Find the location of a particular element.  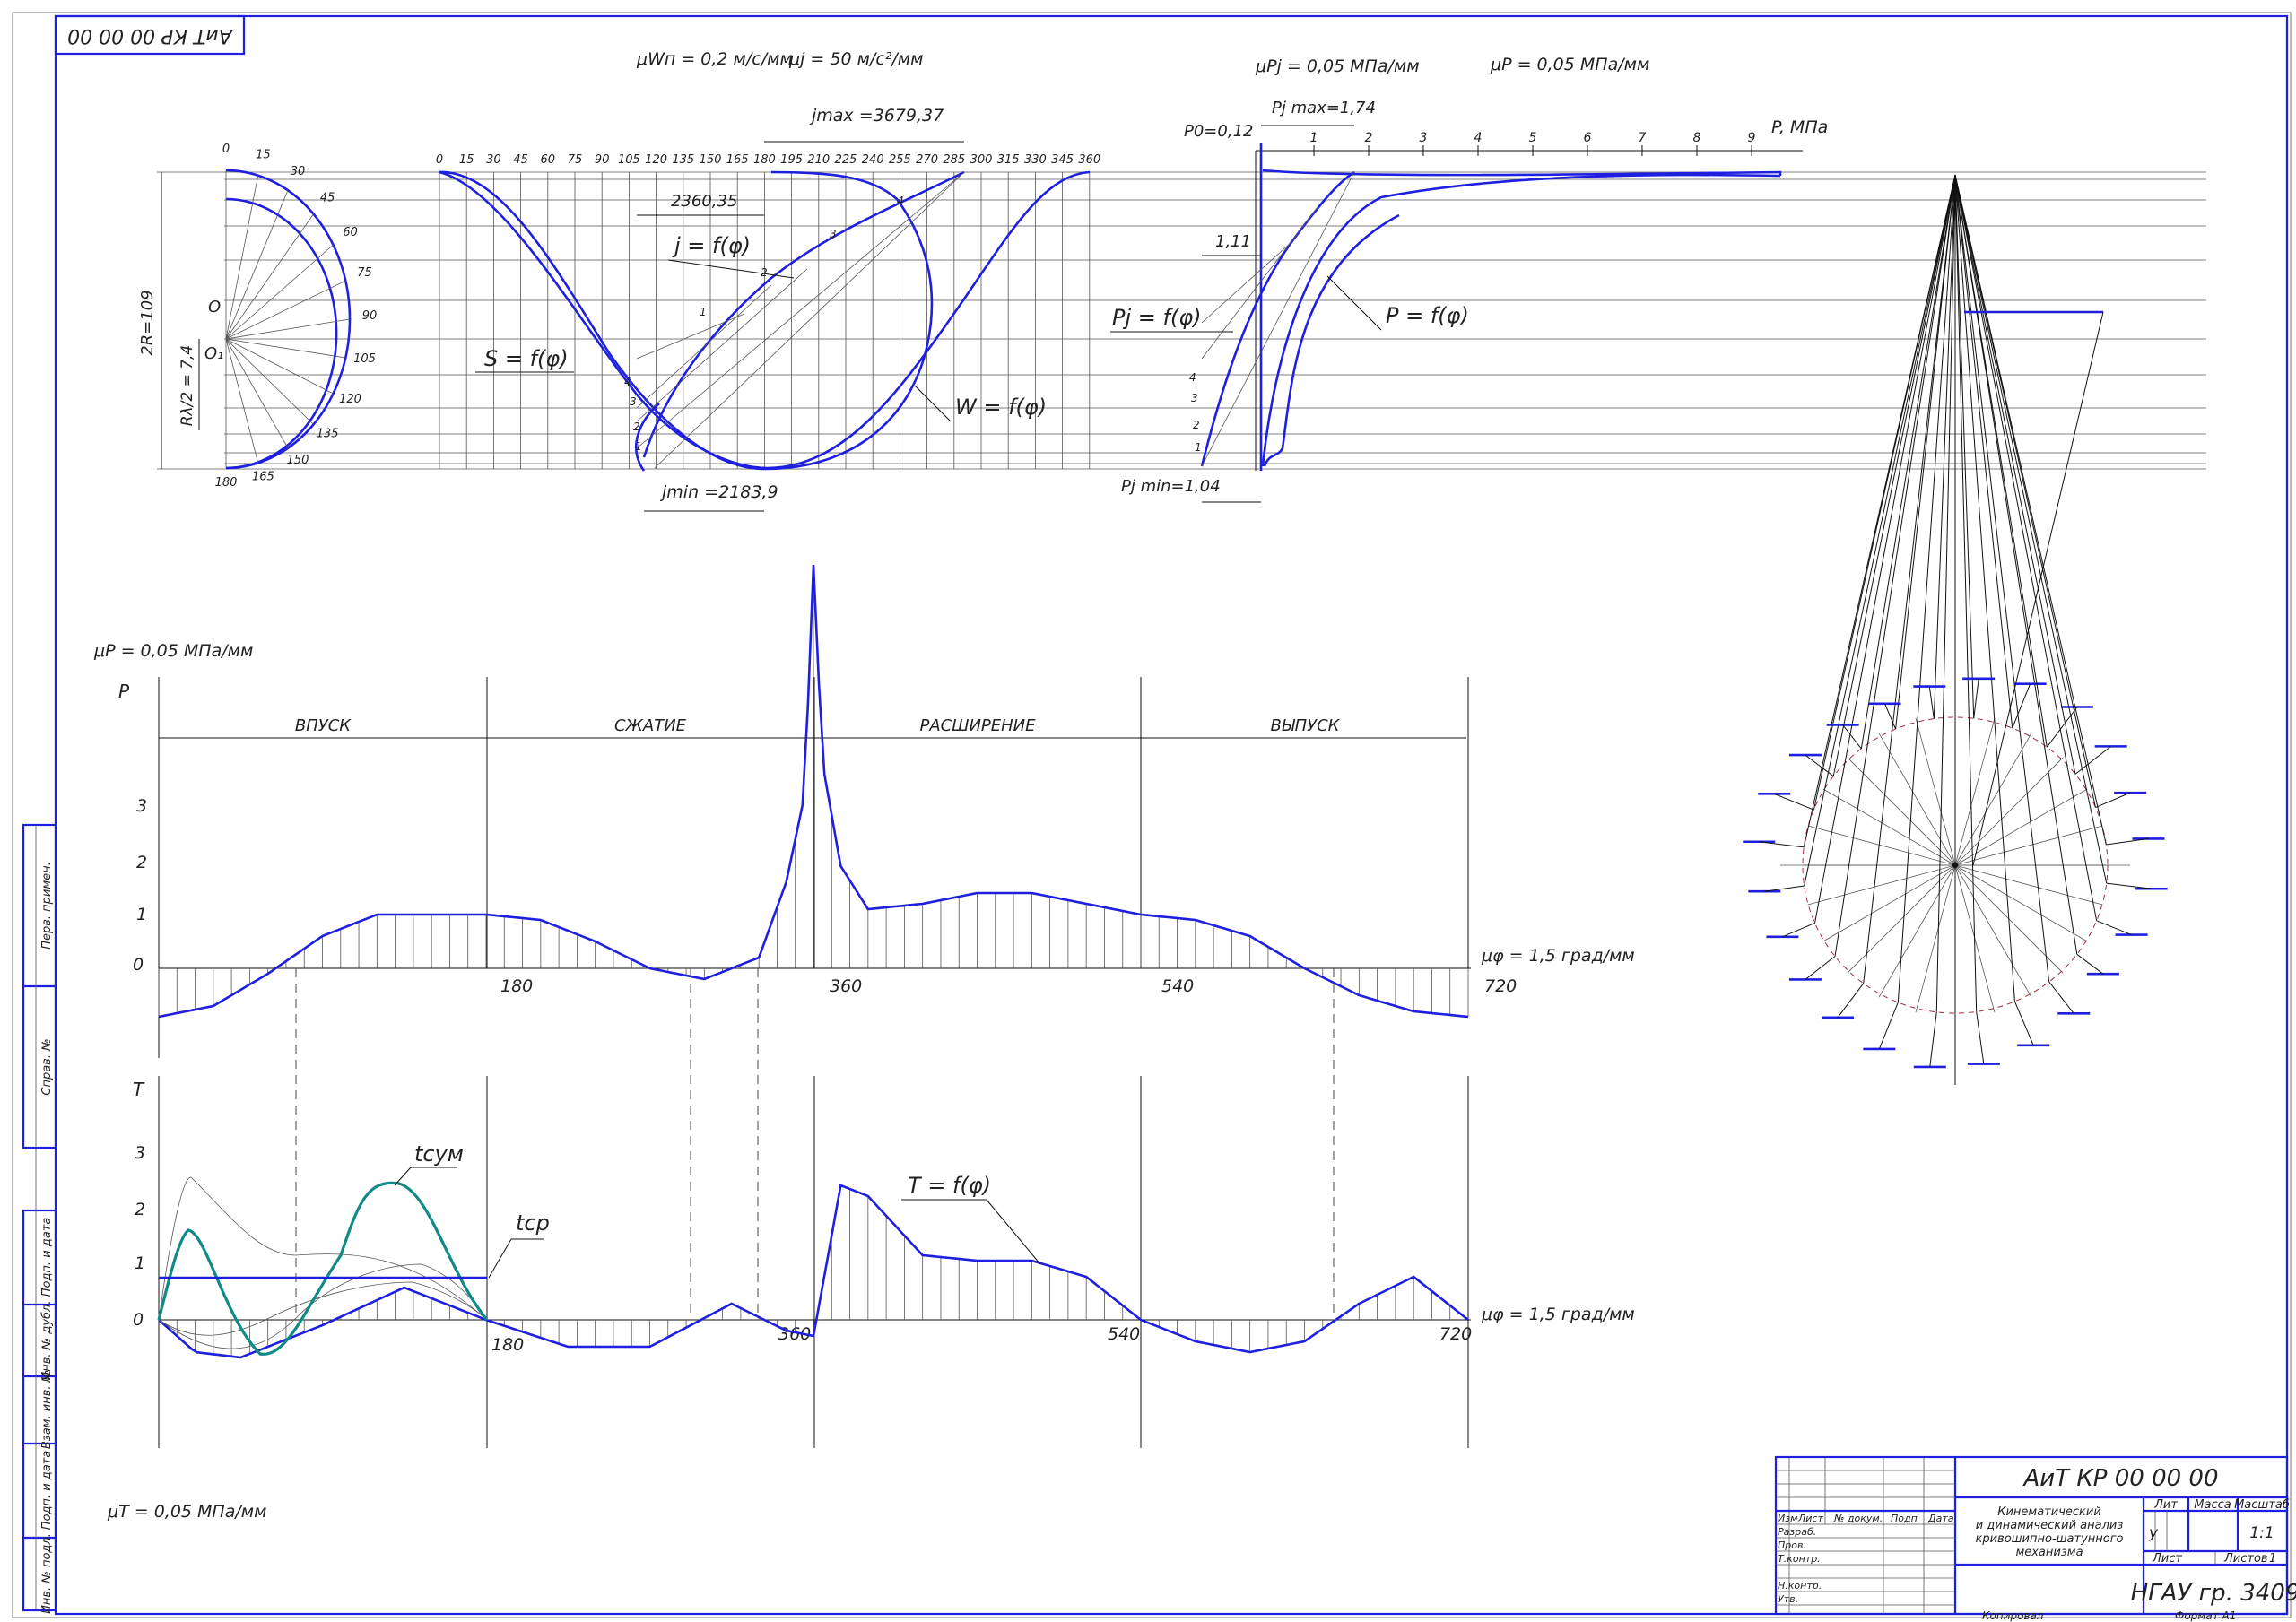

crank-angle-rays is located at coordinates (288, 319).